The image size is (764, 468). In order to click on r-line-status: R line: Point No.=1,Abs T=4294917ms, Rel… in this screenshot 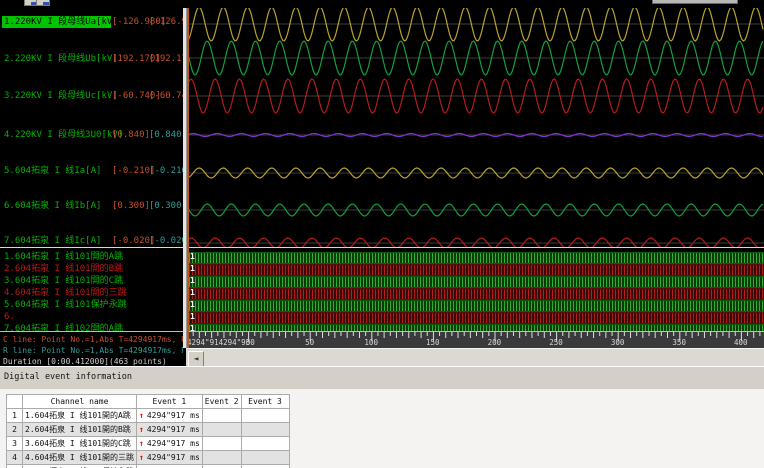, I will do `click(93, 350)`.